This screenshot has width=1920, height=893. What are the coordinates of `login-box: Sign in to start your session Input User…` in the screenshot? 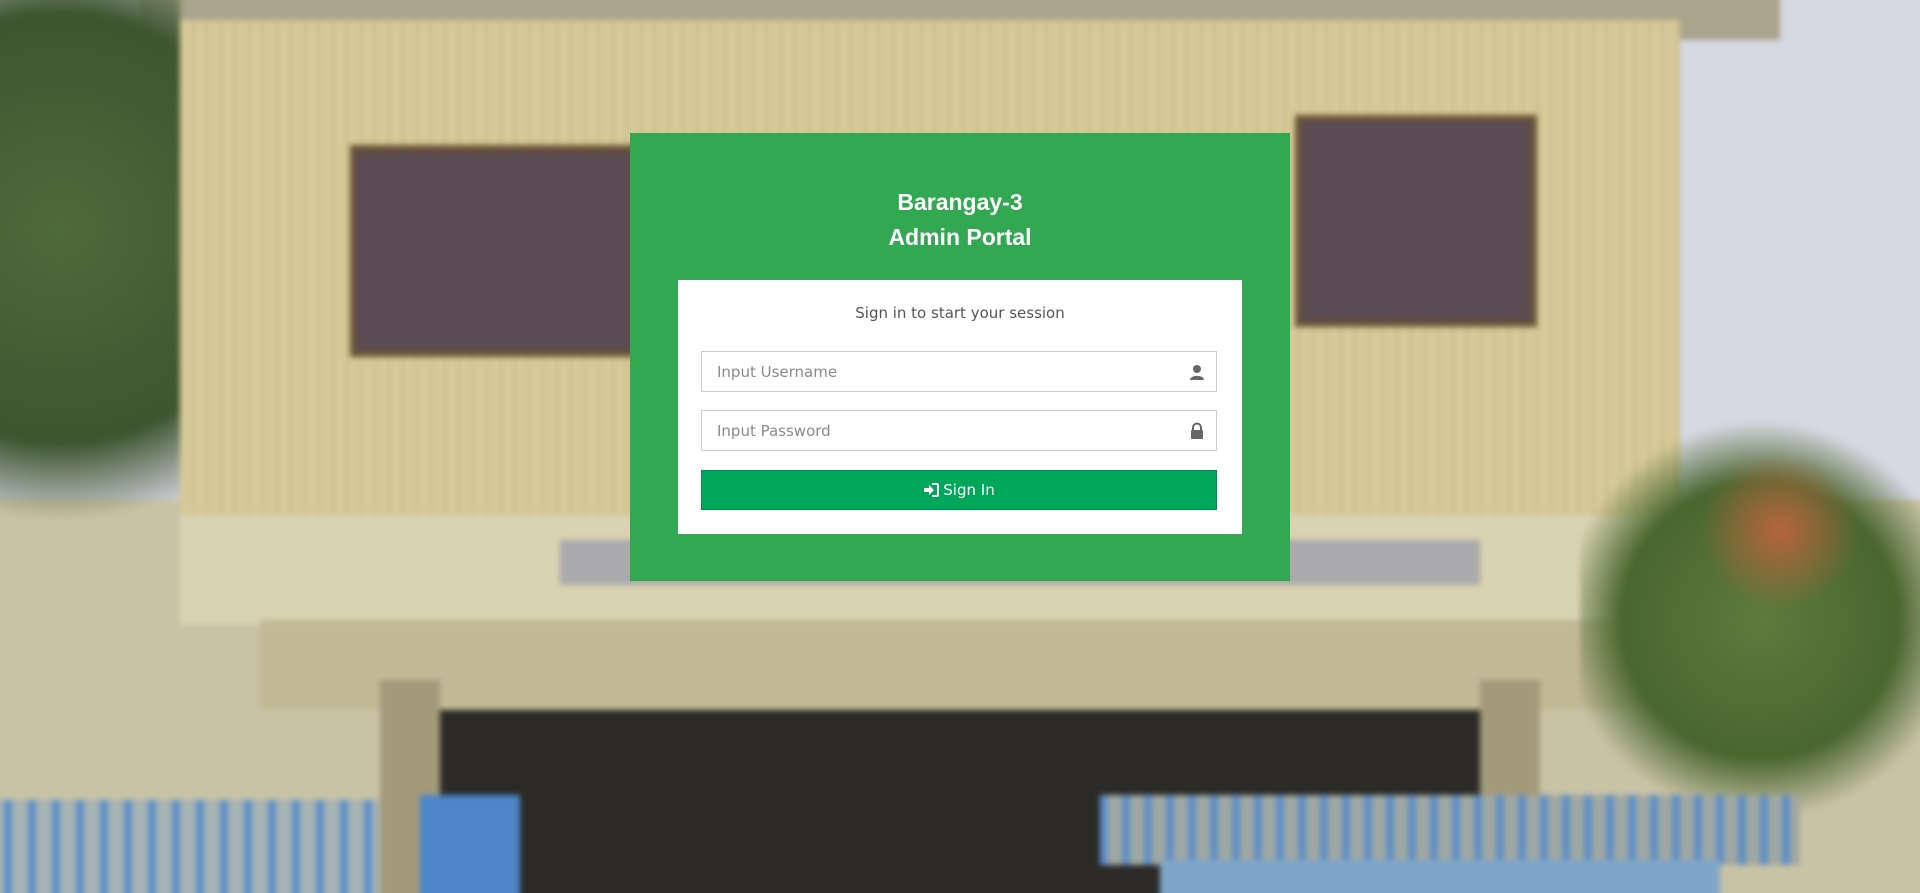 It's located at (960, 407).